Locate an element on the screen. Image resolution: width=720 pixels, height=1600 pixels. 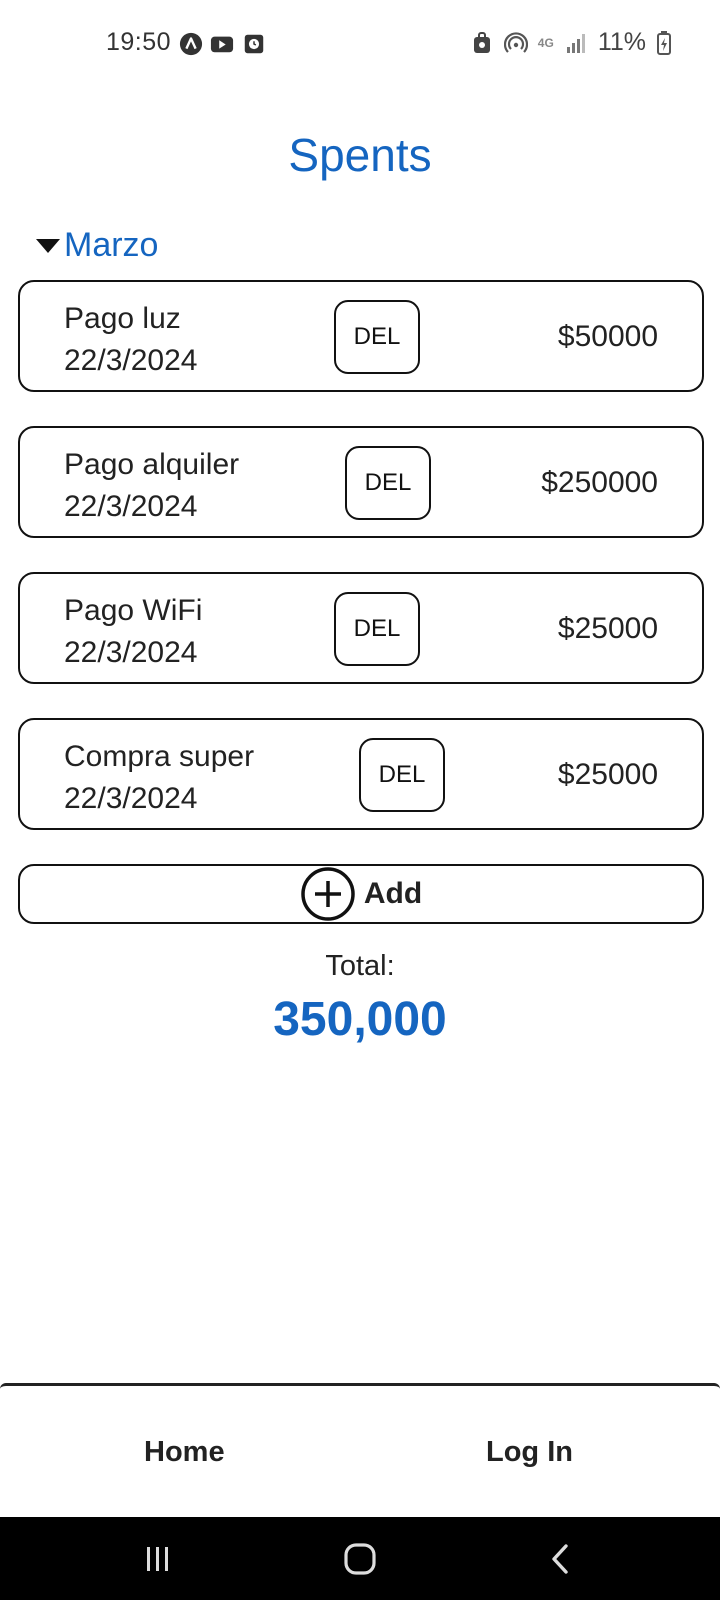
section-header-marzo: Marzo is located at coordinates (97, 245).